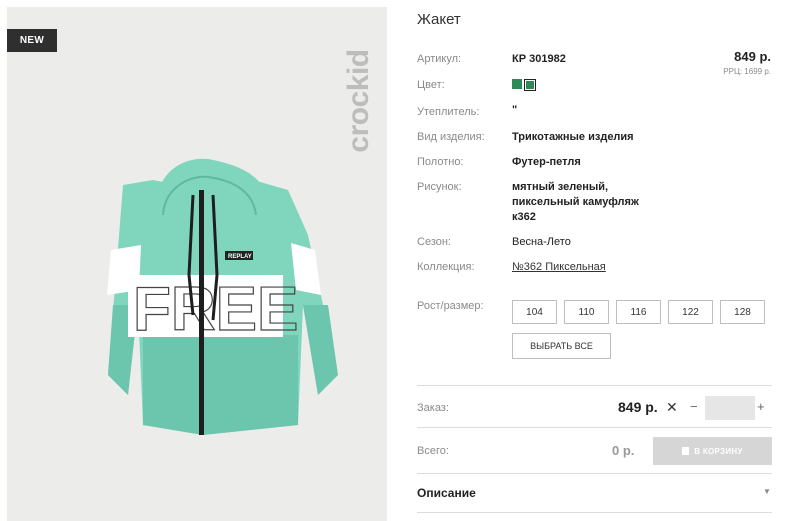  What do you see at coordinates (434, 242) in the screenshot?
I see `spec-label-season: Сезон:` at bounding box center [434, 242].